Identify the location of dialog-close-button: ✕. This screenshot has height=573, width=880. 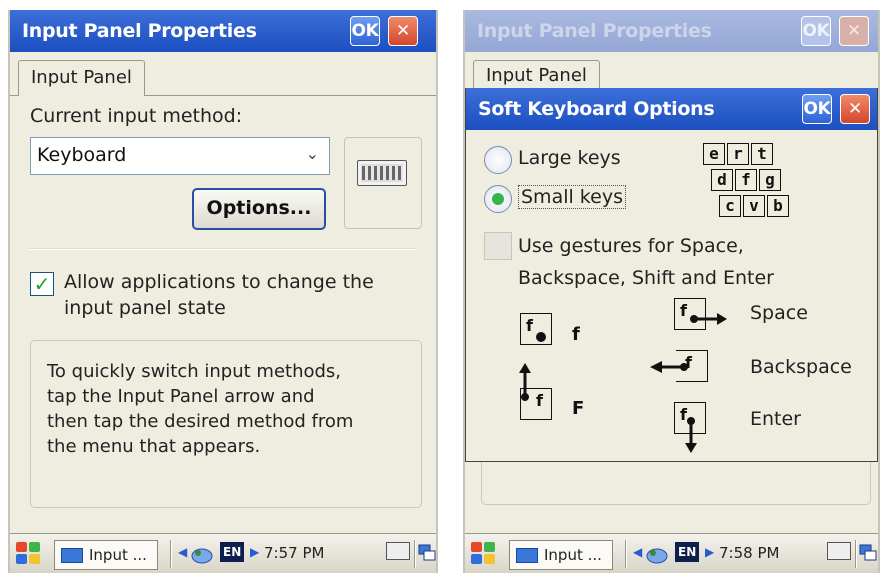
(855, 109).